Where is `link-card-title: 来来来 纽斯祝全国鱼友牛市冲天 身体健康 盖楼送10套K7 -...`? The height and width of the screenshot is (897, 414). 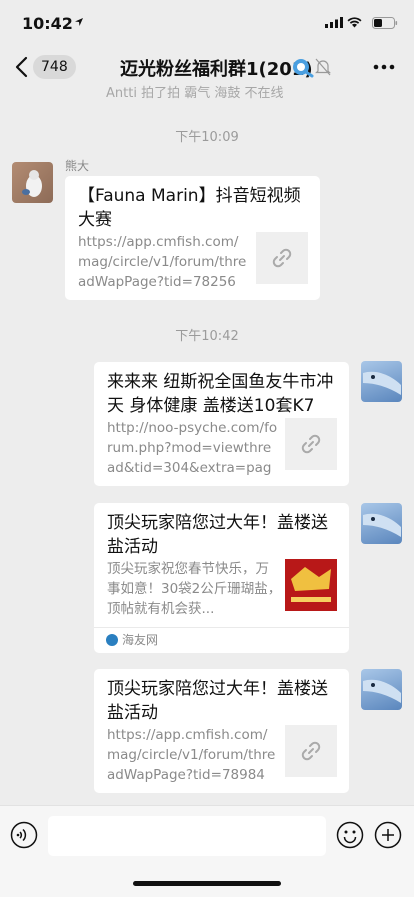
link-card-title: 来来来 纽斯祝全国鱼友牛市冲天 身体健康 盖楼送10套K7 -... is located at coordinates (220, 394).